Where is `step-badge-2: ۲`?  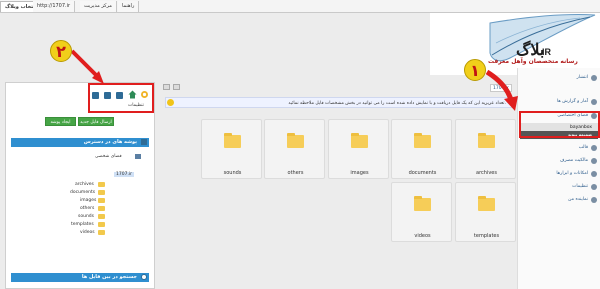 step-badge-2: ۲ is located at coordinates (61, 51).